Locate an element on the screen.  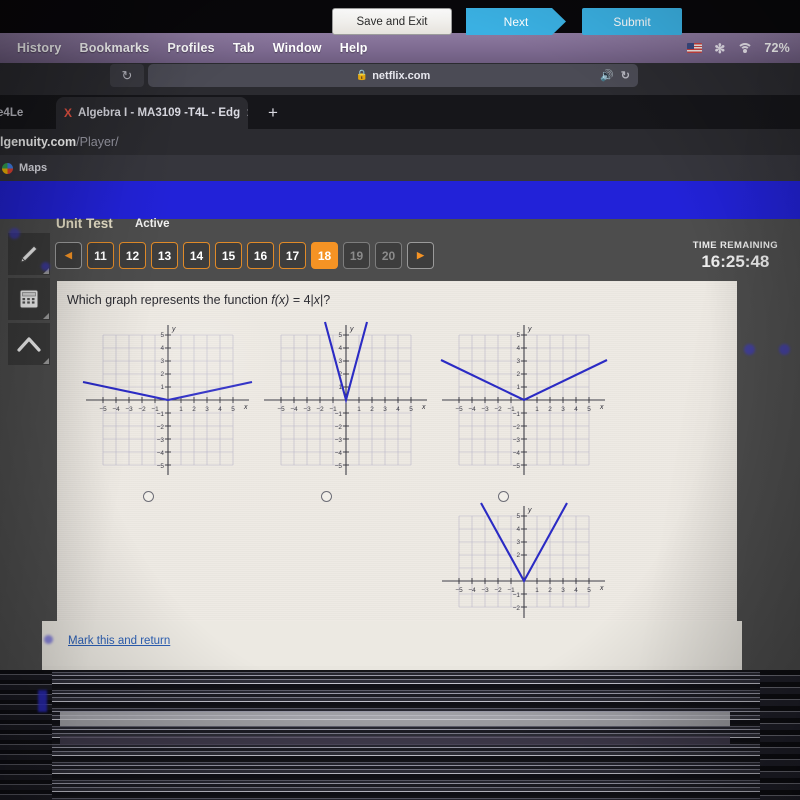
y-axis-label-d: y is located at coordinates (529, 510).